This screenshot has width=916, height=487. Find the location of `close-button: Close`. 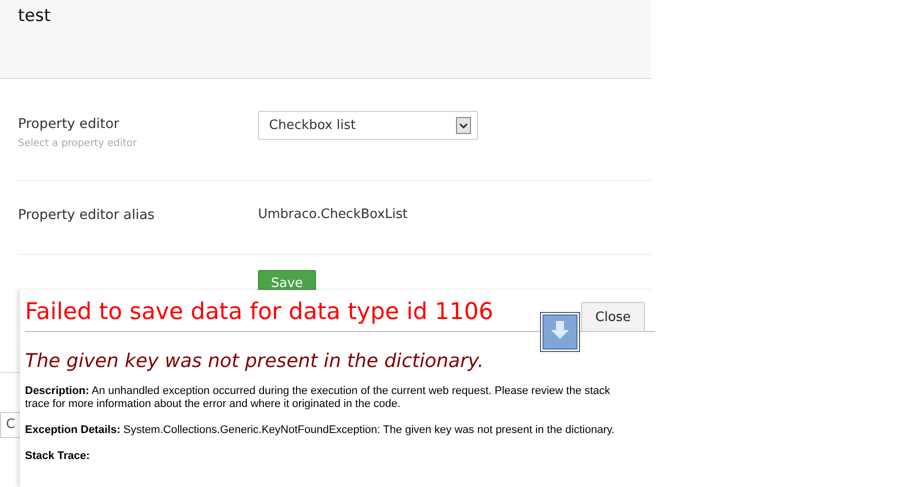

close-button: Close is located at coordinates (613, 317).